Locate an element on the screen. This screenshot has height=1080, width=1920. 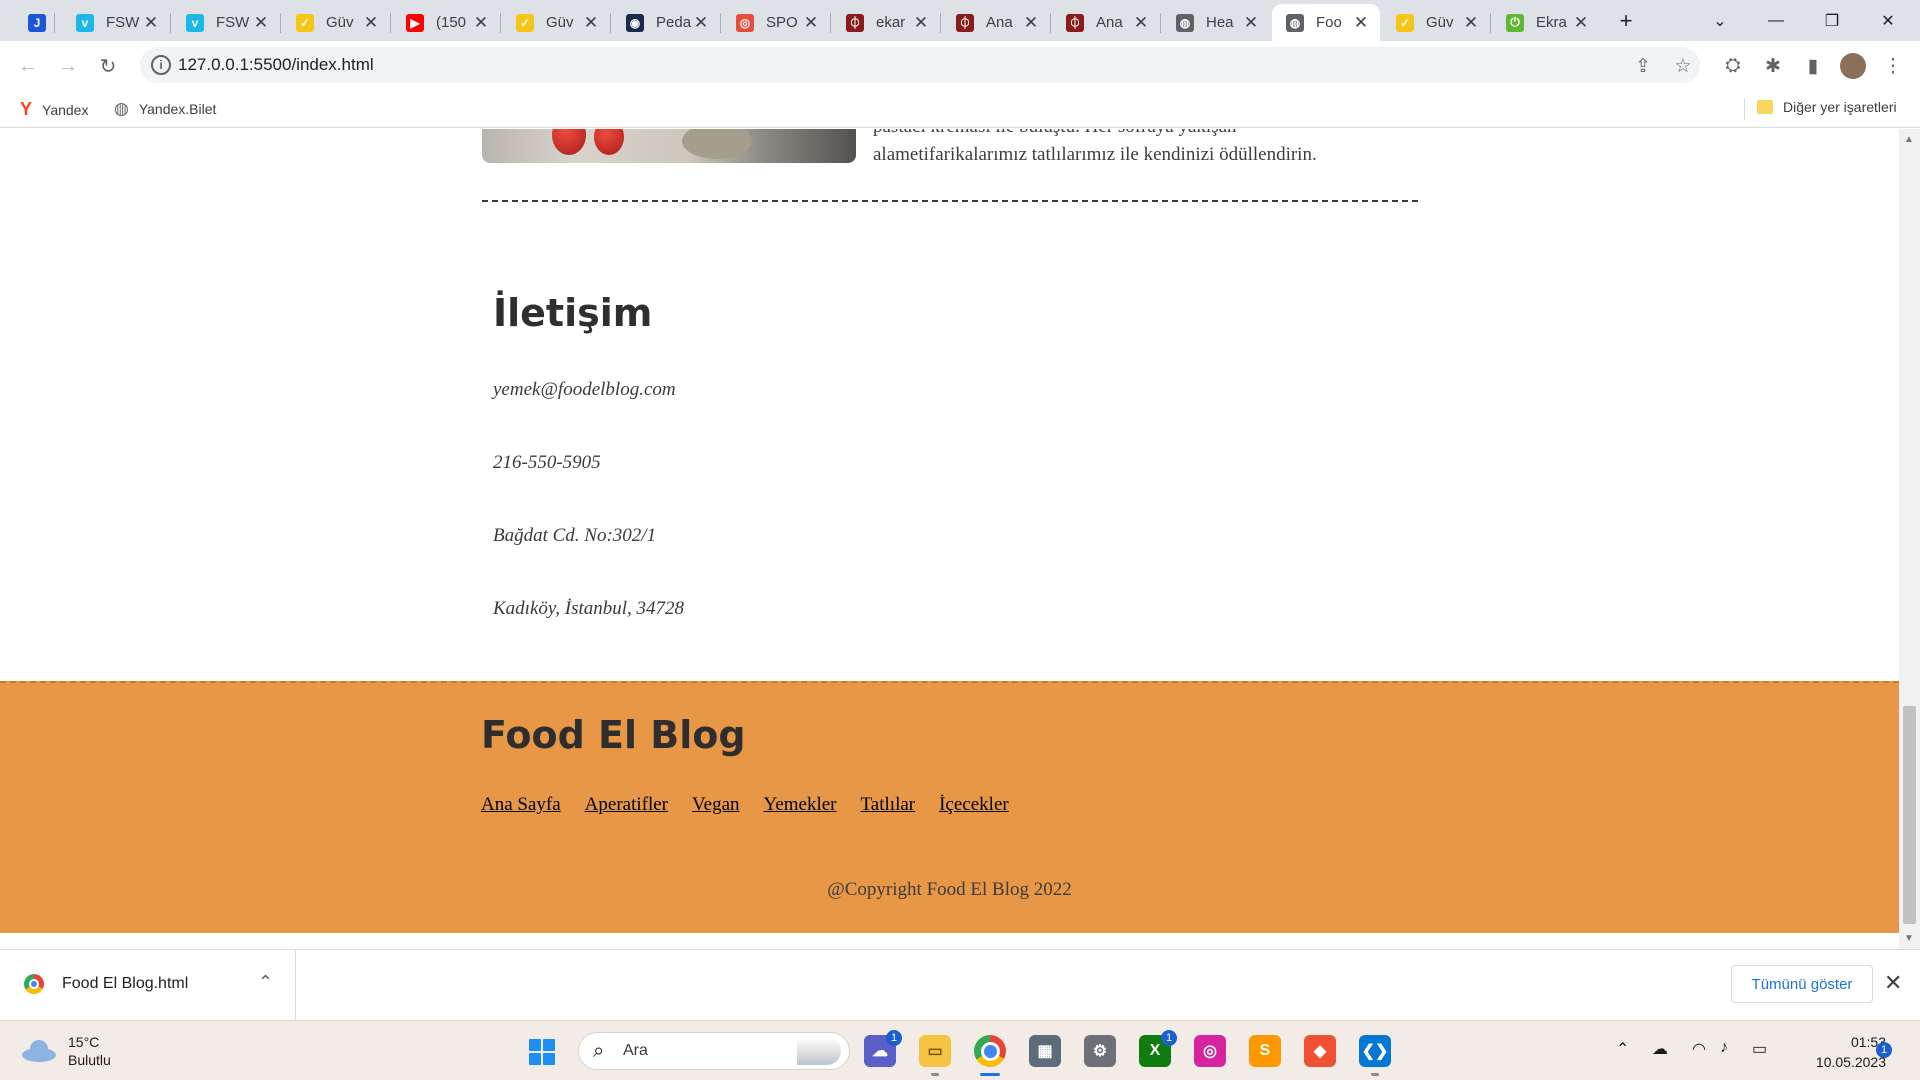
taskbar-search: ⌕ Ara is located at coordinates (714, 1051).